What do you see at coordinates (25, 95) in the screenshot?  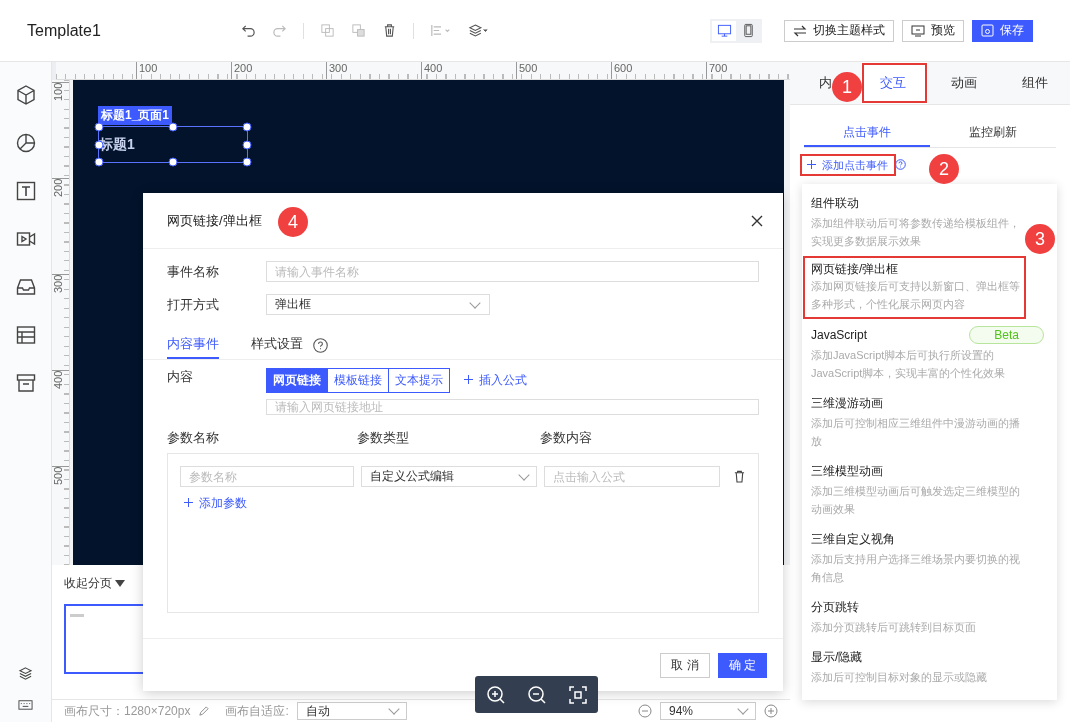 I see `cube-icon` at bounding box center [25, 95].